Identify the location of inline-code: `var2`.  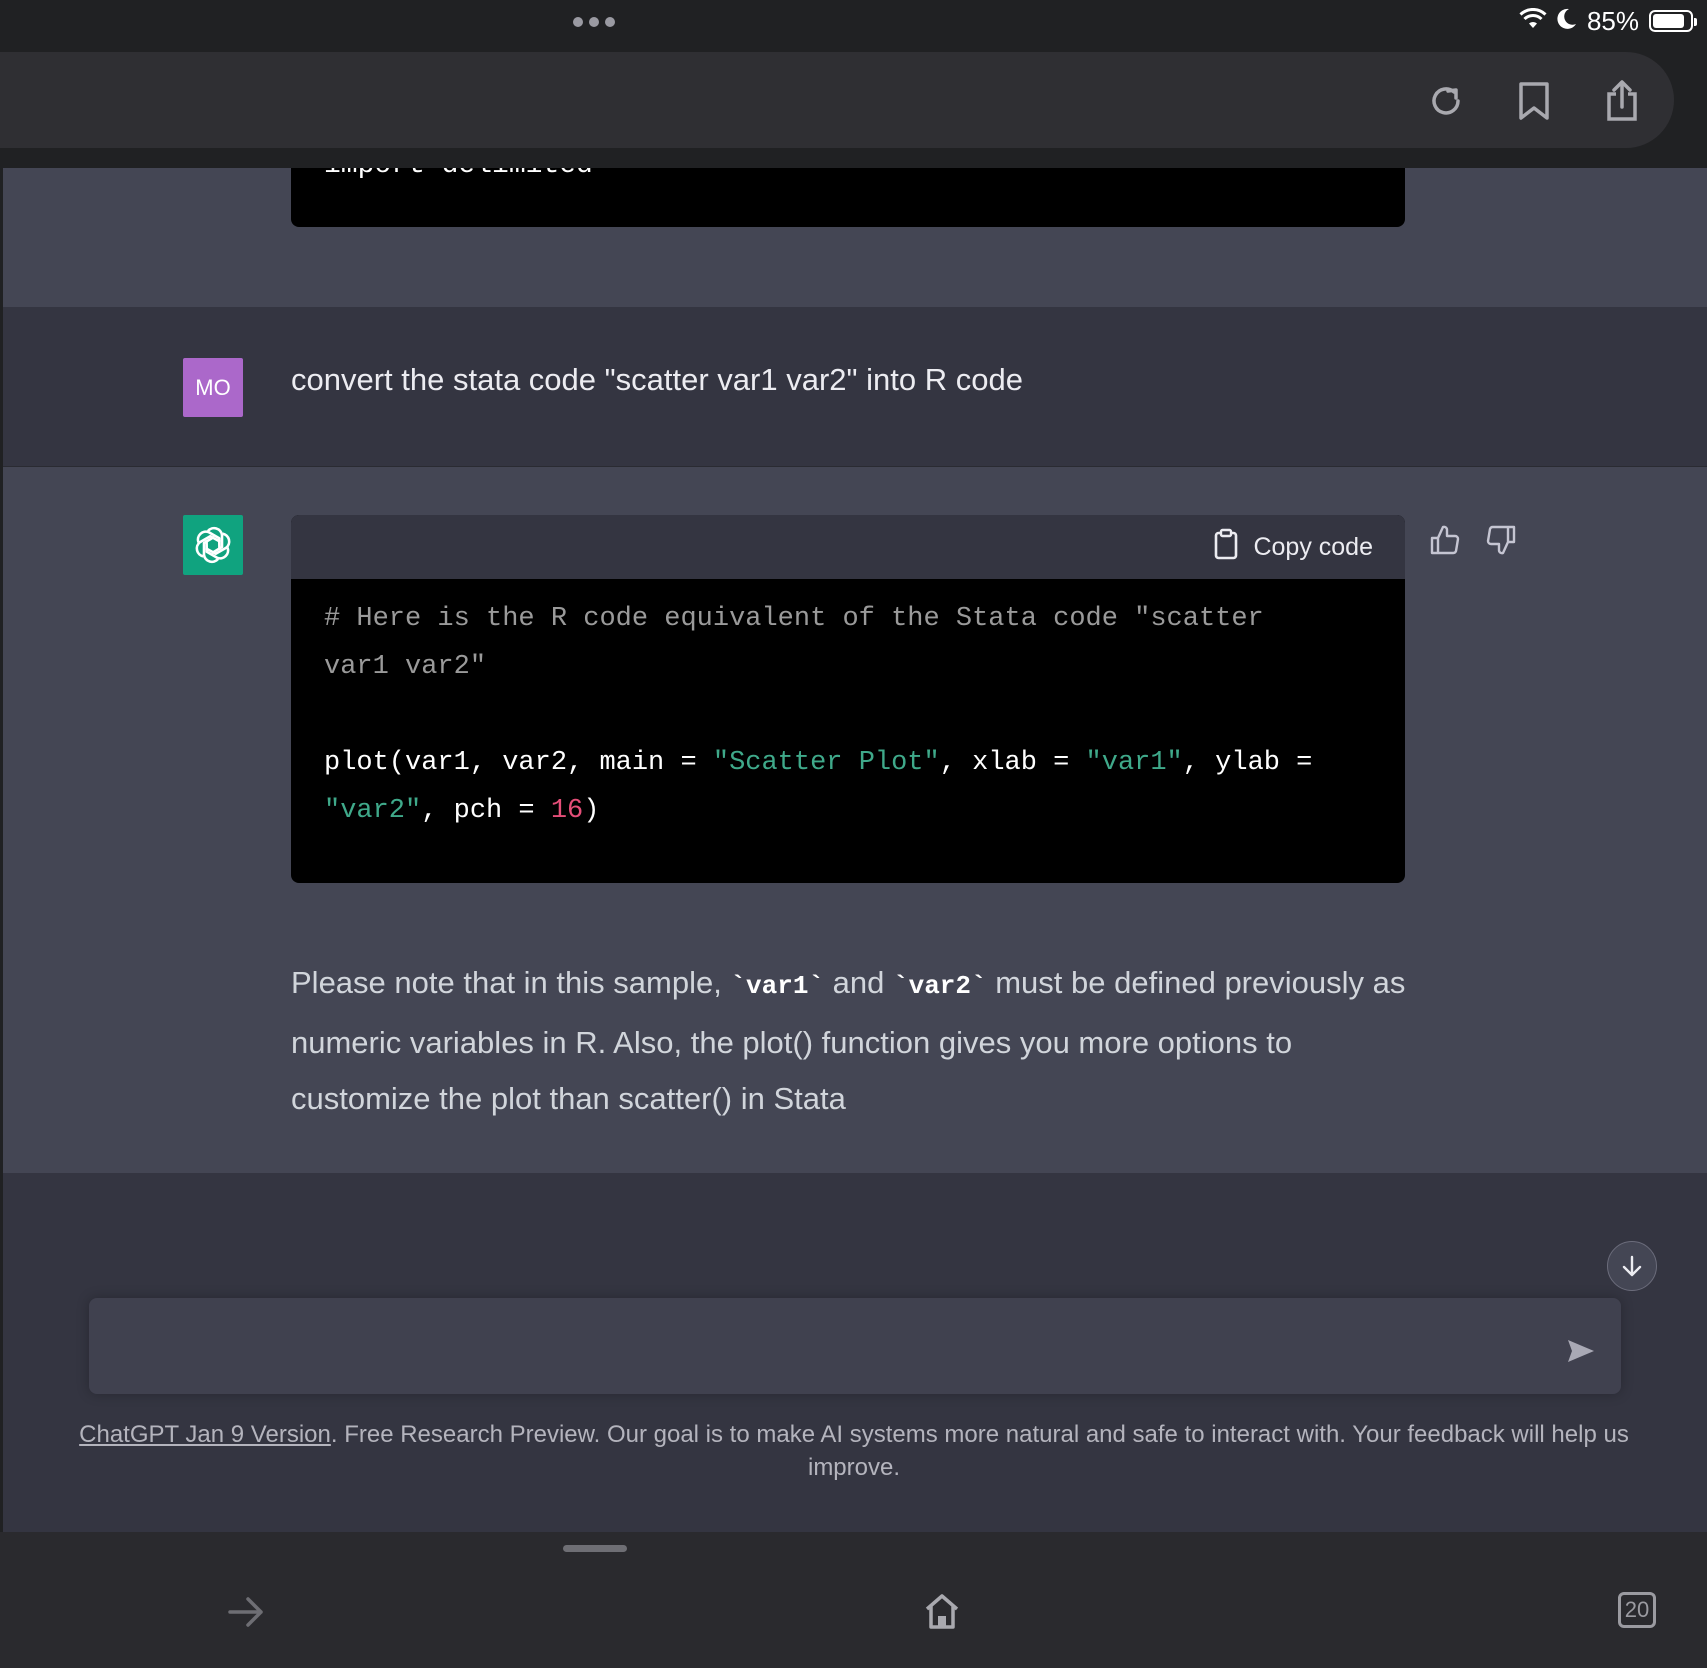
(940, 986).